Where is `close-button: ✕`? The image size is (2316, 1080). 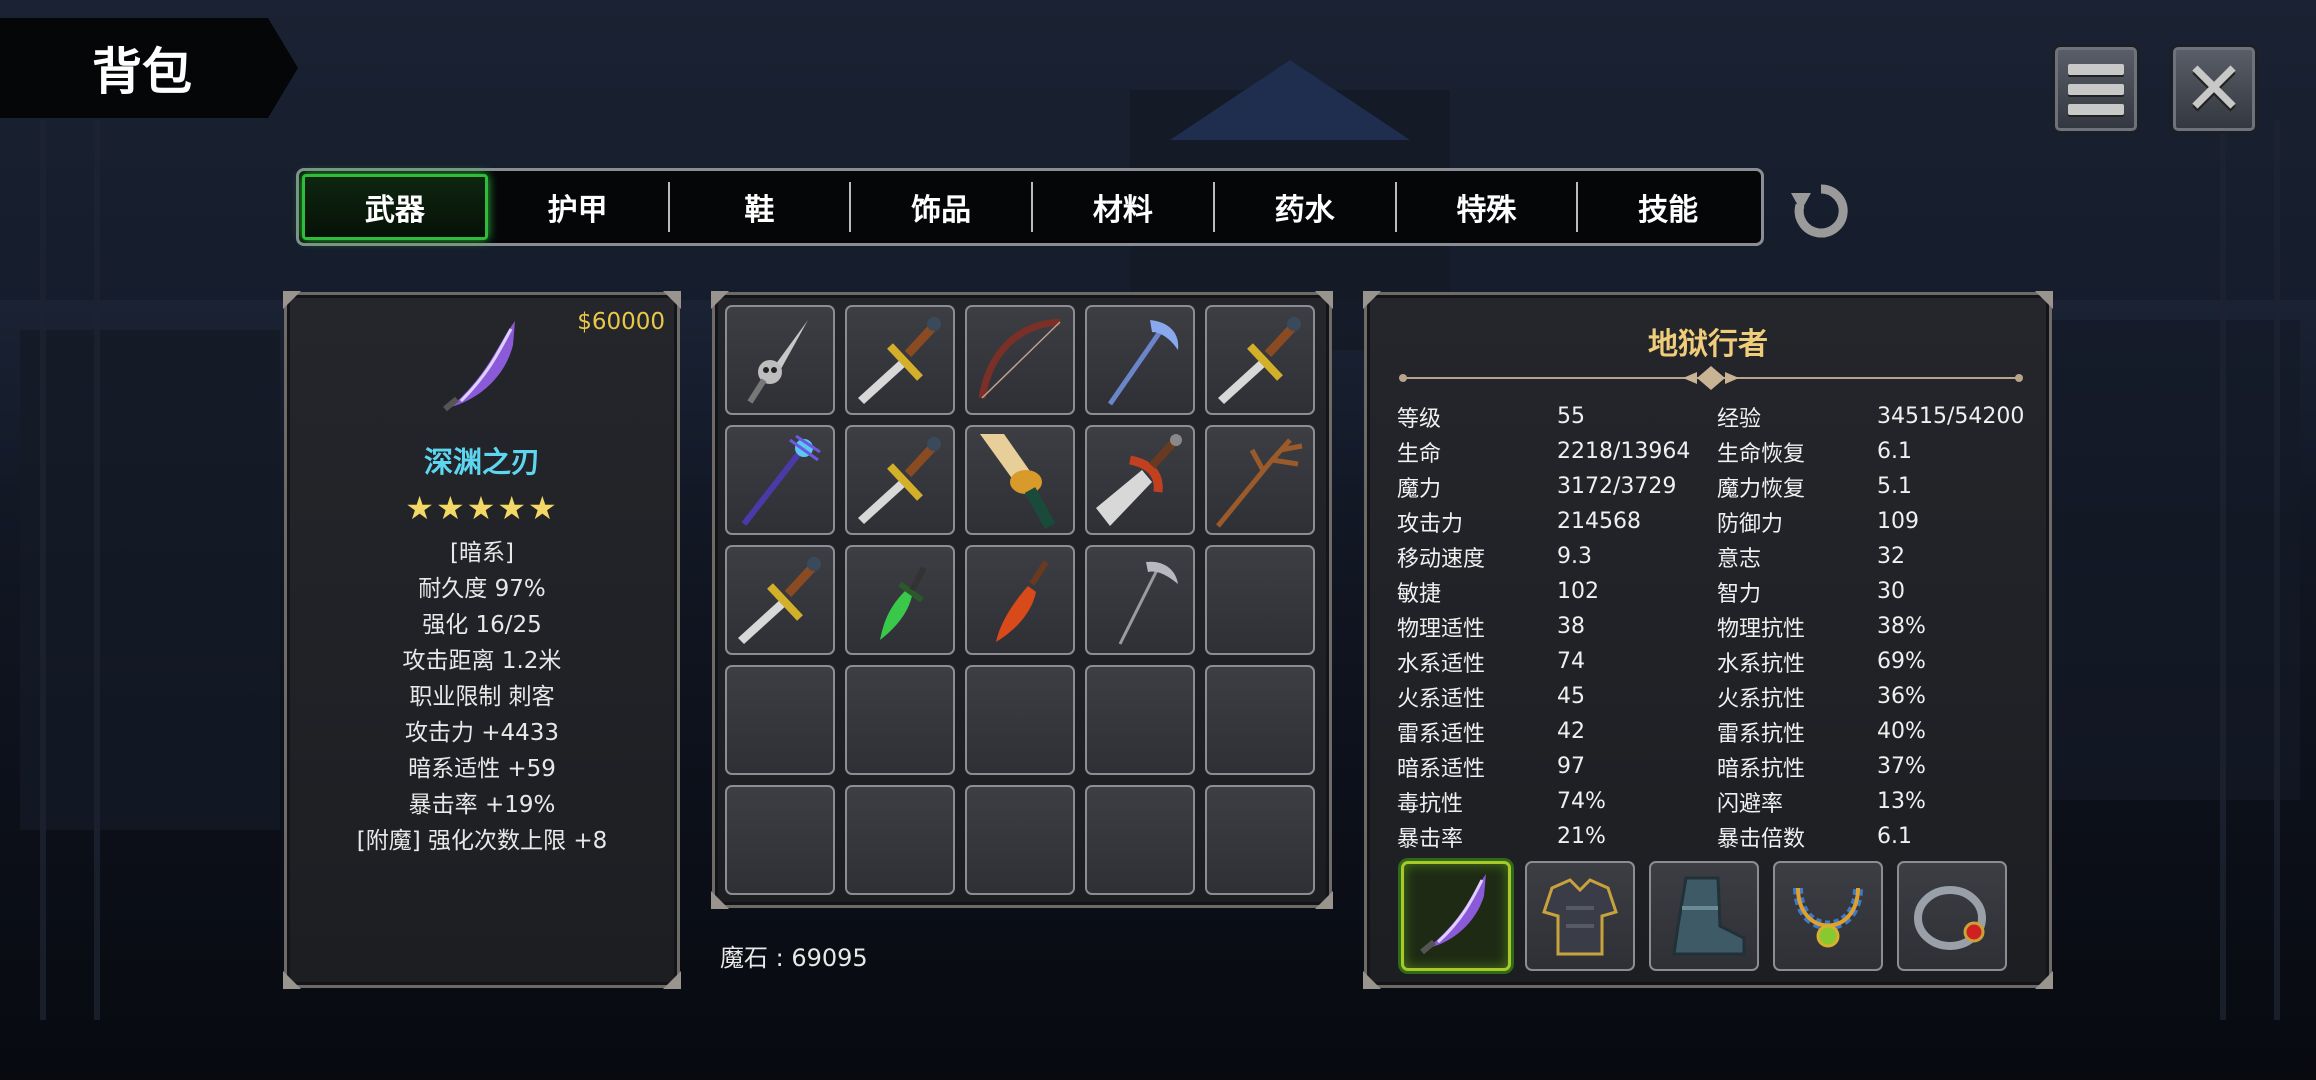
close-button: ✕ is located at coordinates (2214, 89).